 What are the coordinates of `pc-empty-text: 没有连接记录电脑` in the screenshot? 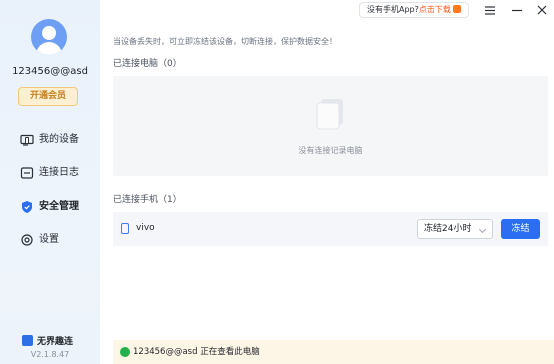 It's located at (330, 150).